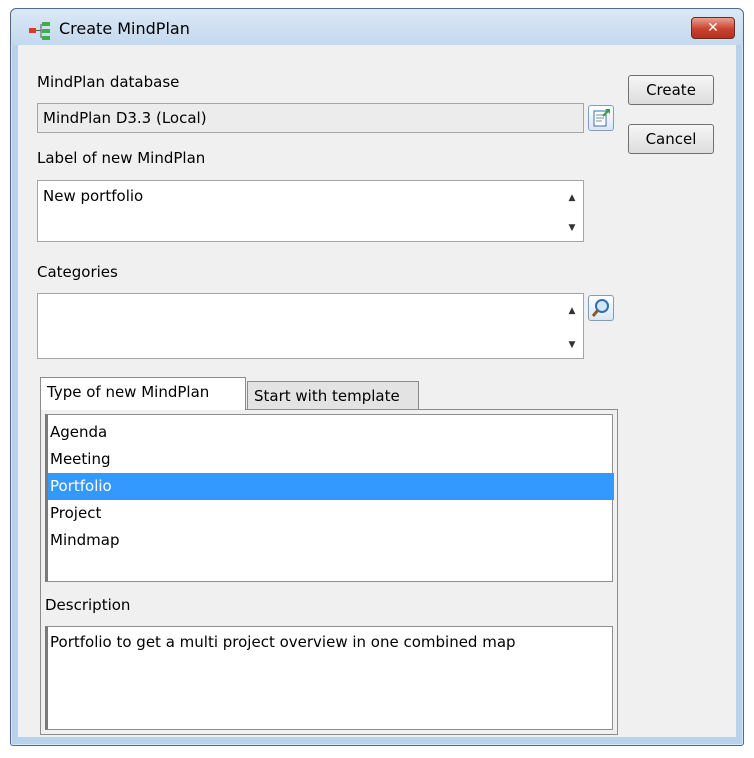  I want to click on list-item-portfolio: Portfolio, so click(331, 486).